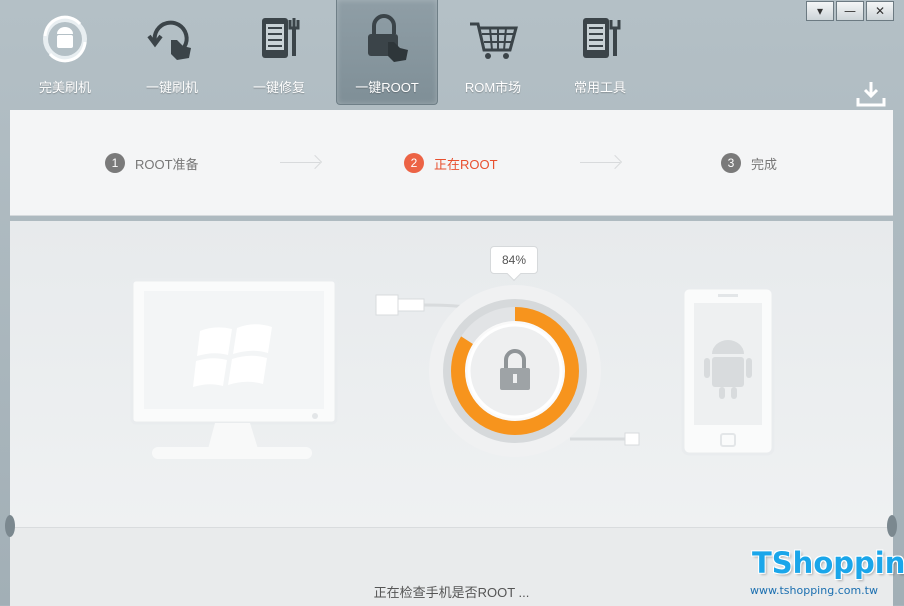 The height and width of the screenshot is (606, 904). I want to click on tab-label: 一键刷机, so click(171, 87).